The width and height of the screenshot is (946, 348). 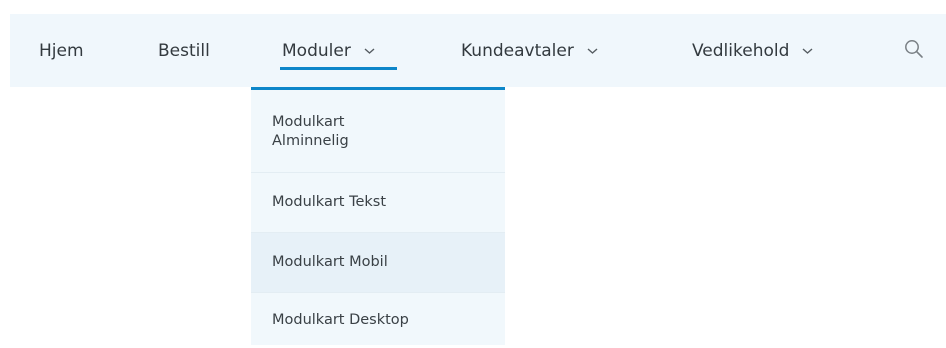 What do you see at coordinates (330, 262) in the screenshot?
I see `dropdown-item-label: Modulkart Mobil` at bounding box center [330, 262].